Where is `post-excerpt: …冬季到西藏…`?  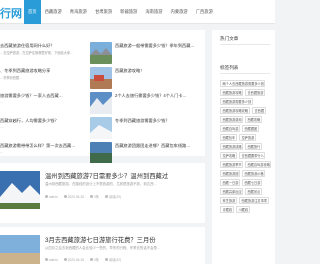
post-excerpt: …冬季到西藏… is located at coordinates (11, 78).